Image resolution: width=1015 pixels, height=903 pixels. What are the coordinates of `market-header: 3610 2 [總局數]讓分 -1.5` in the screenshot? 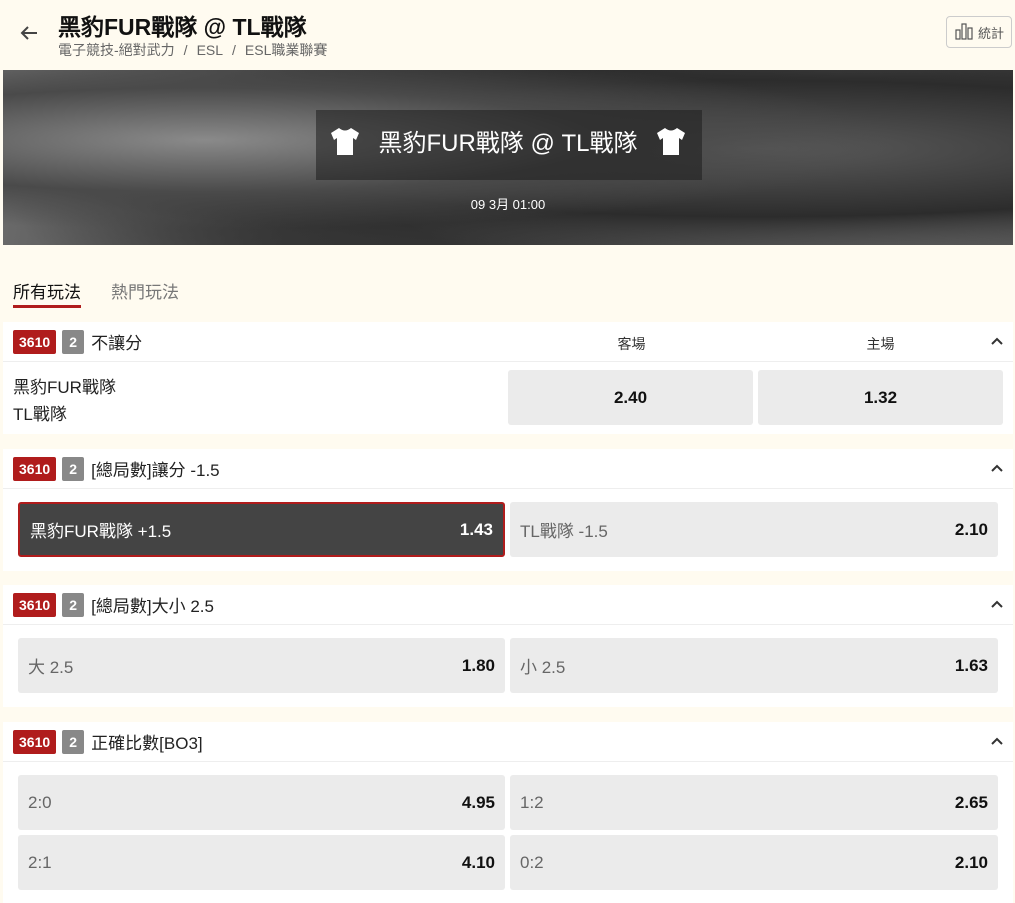 It's located at (508, 469).